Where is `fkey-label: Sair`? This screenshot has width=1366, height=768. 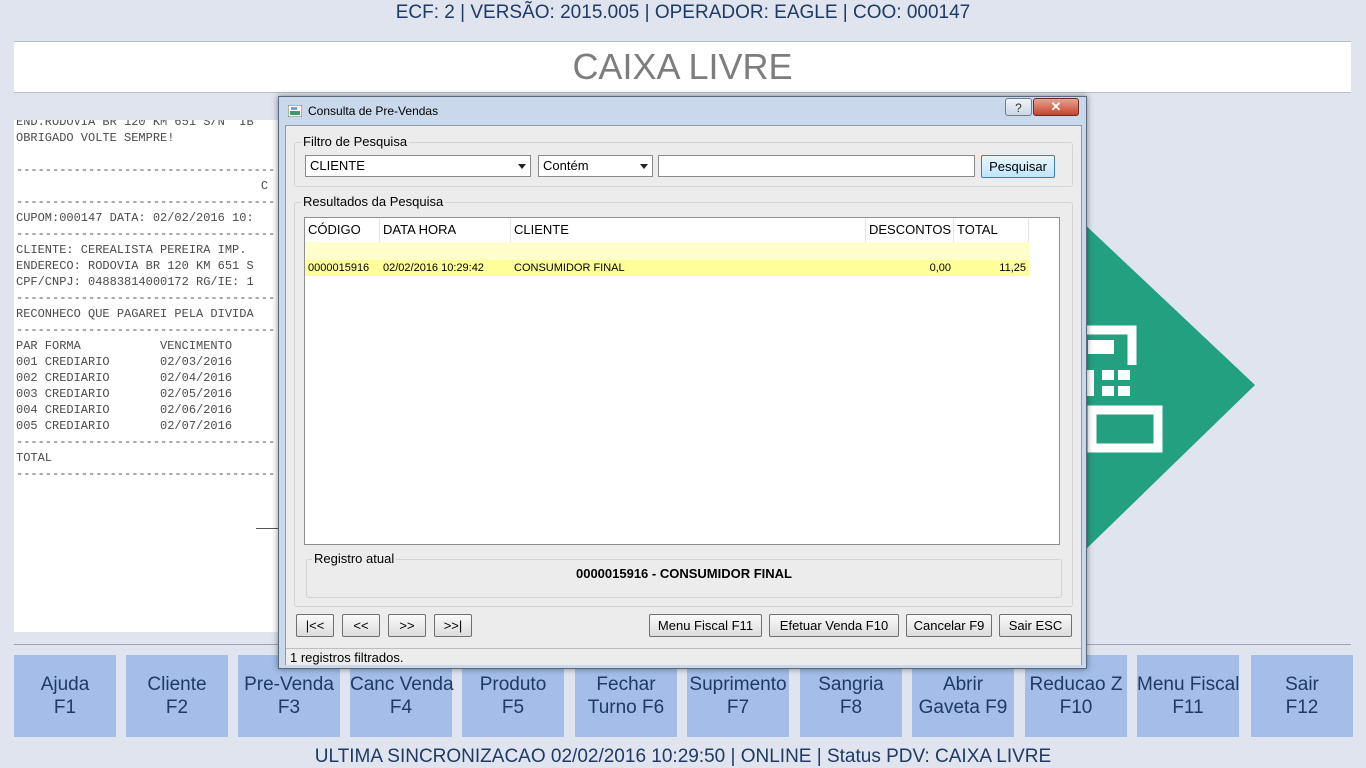
fkey-label: Sair is located at coordinates (1302, 684).